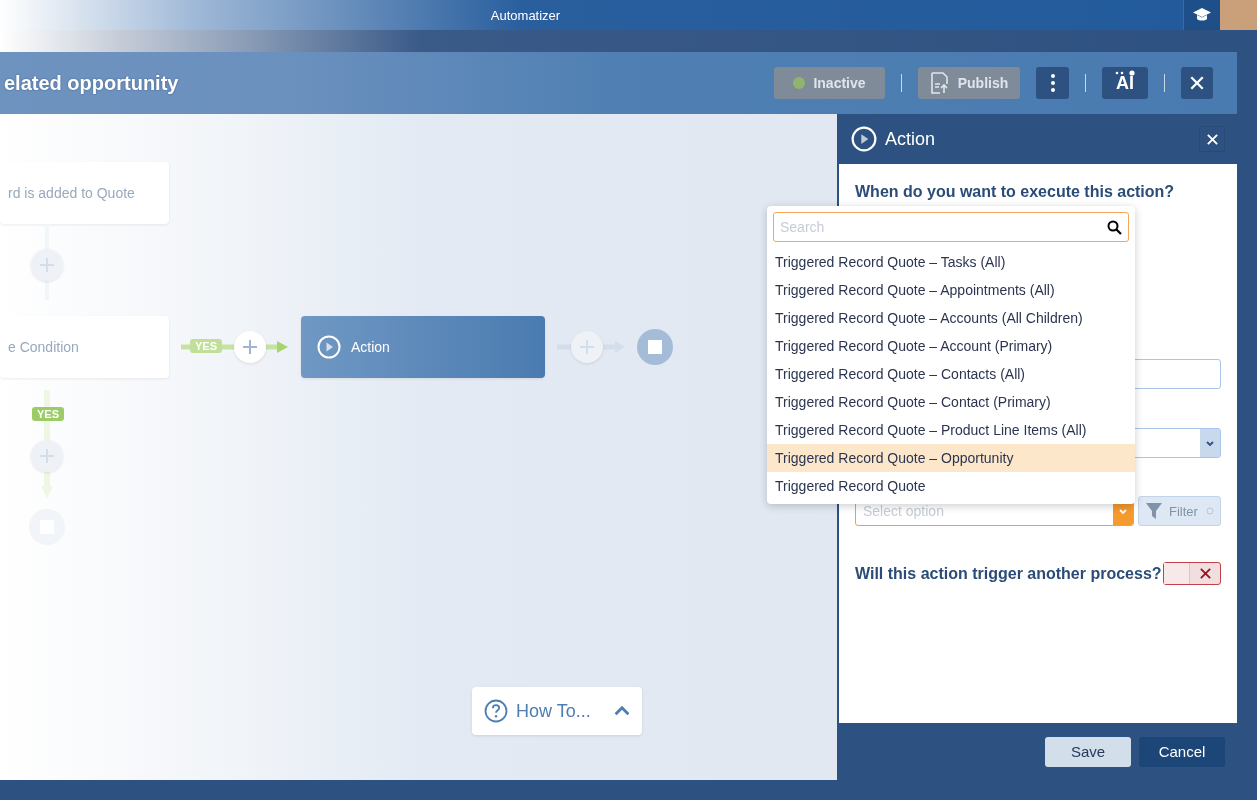 Image resolution: width=1257 pixels, height=800 pixels. What do you see at coordinates (911, 139) in the screenshot?
I see `panel-title: Action` at bounding box center [911, 139].